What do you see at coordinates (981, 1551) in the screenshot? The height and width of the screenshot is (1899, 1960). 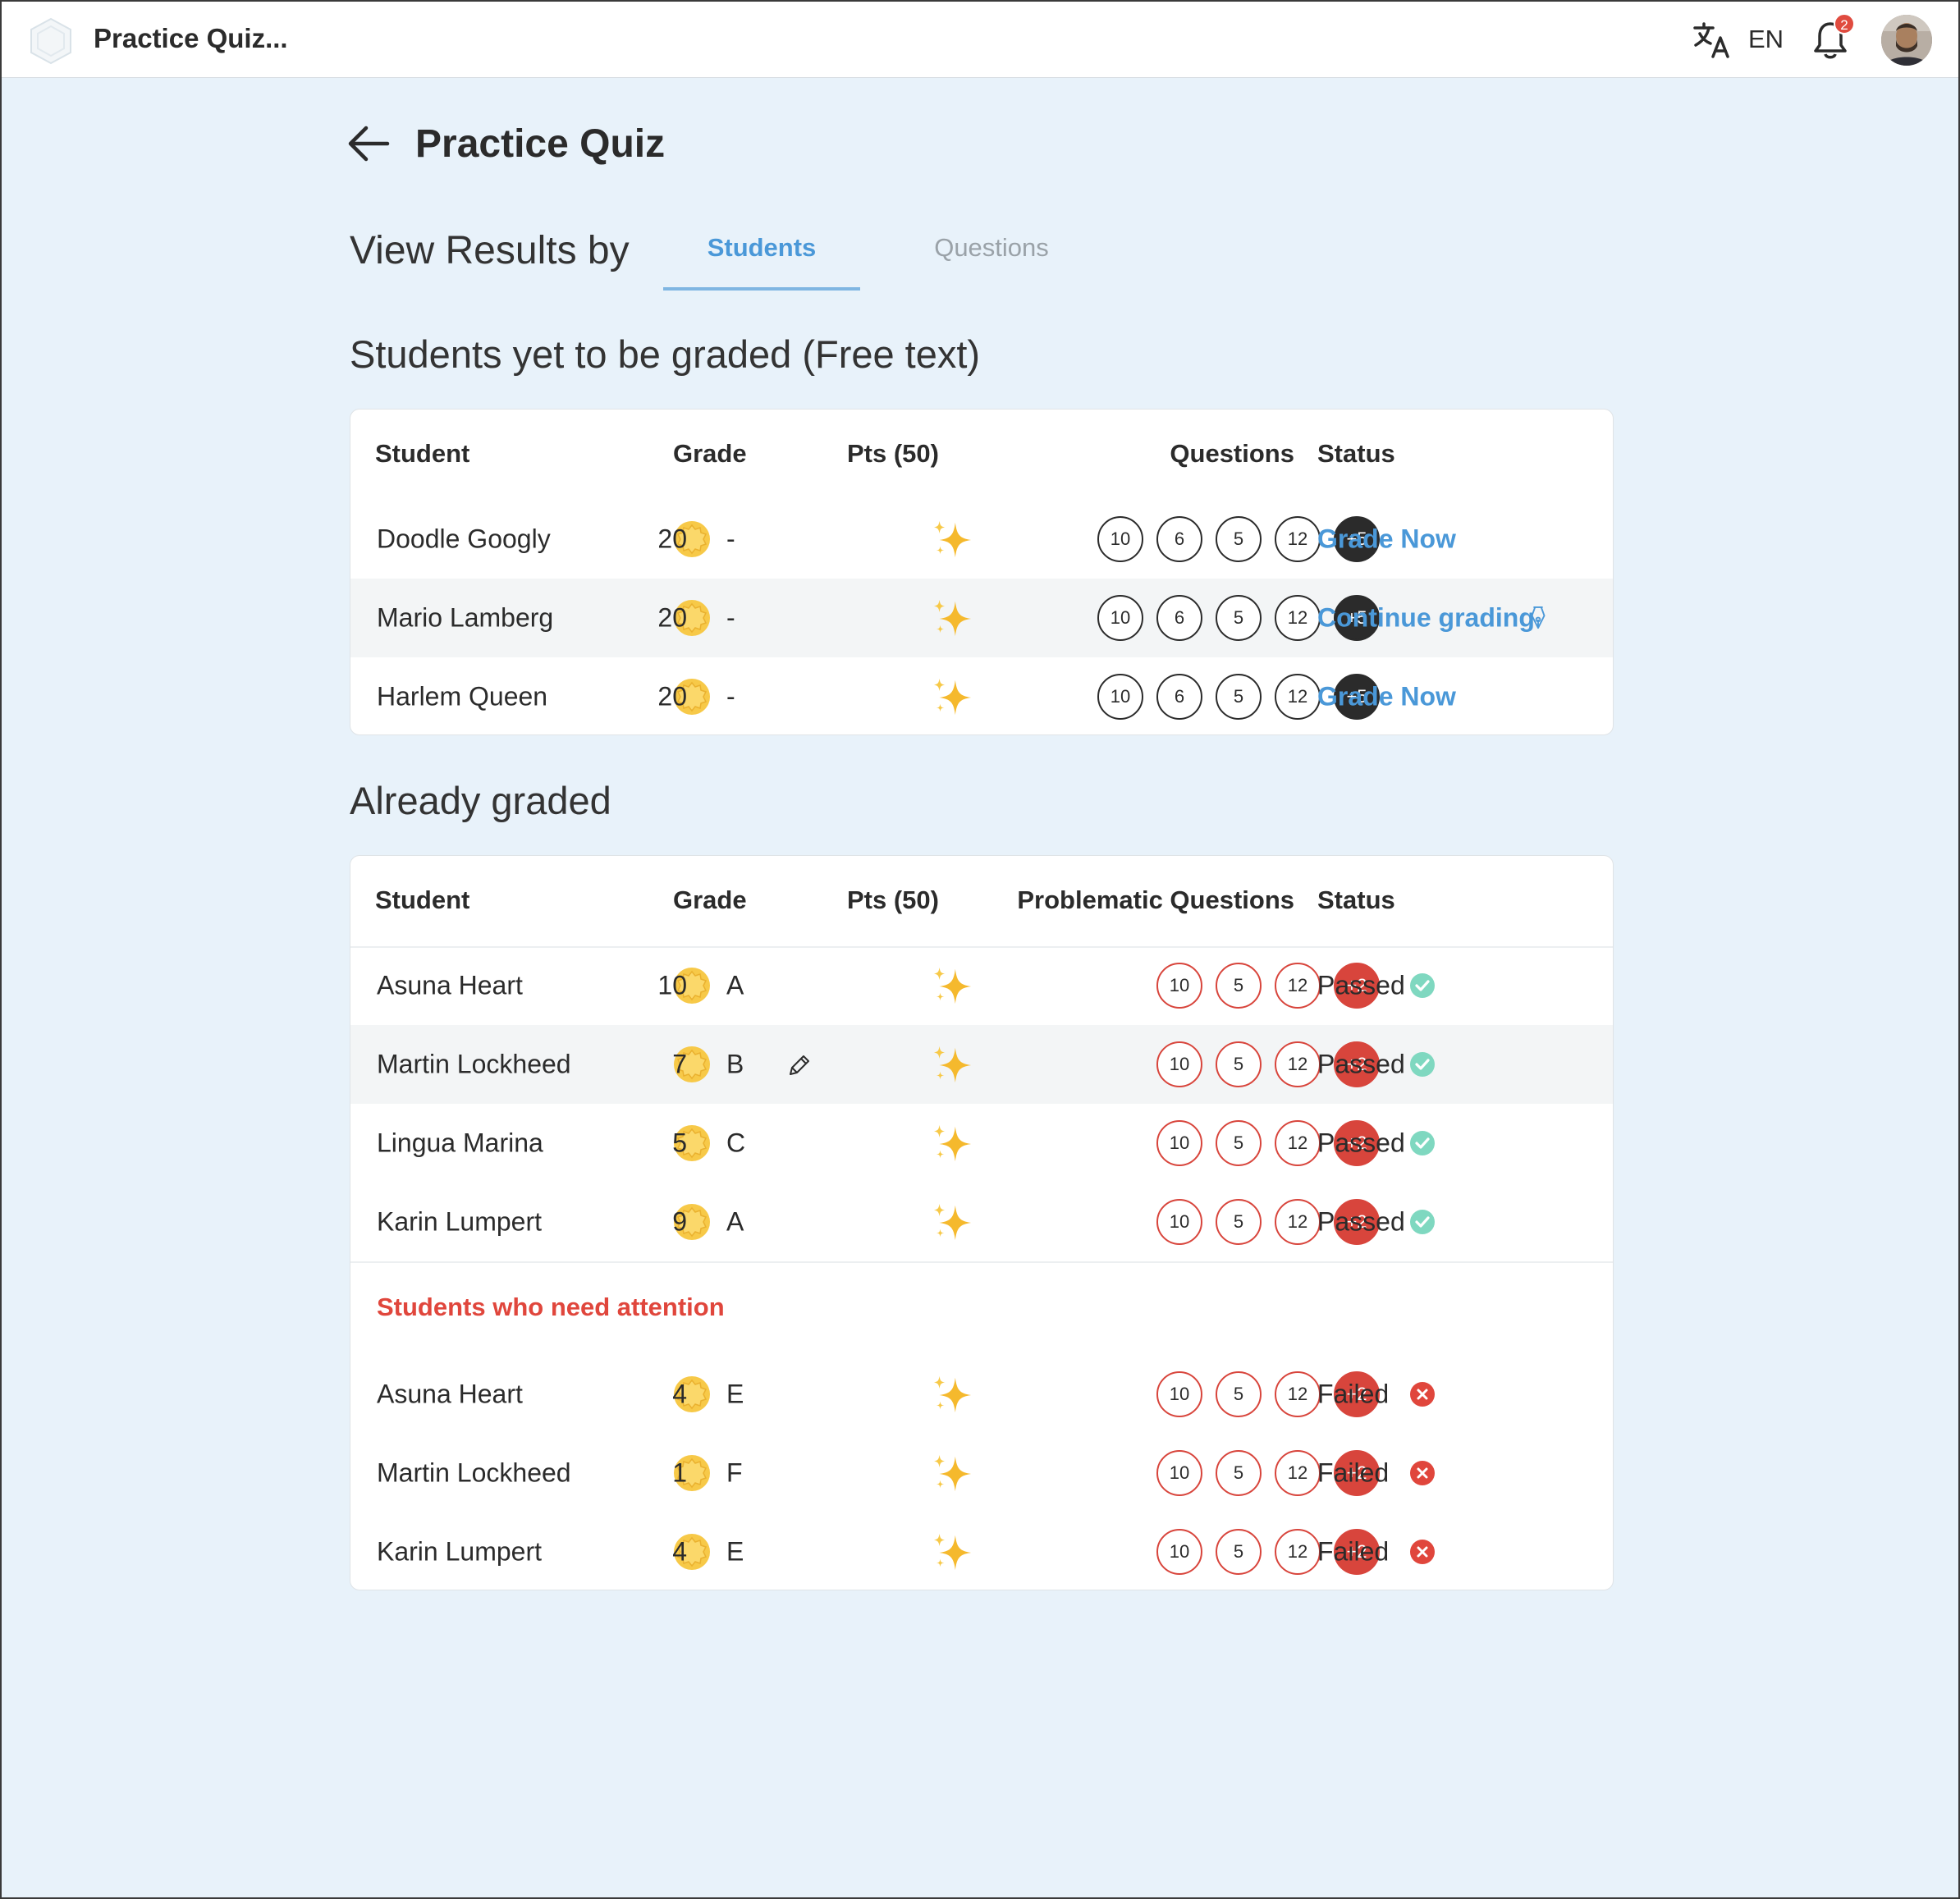 I see `table-row: Karin Lumpert E 4 10 5 12 +2 Failed` at bounding box center [981, 1551].